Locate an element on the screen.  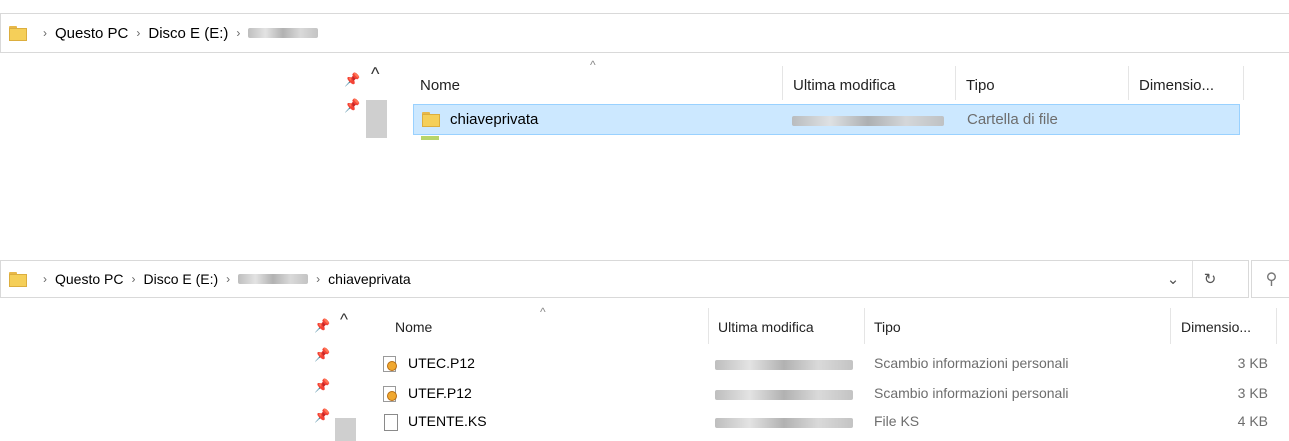
chevron-down-icon: ⌄ is located at coordinates (1173, 279).